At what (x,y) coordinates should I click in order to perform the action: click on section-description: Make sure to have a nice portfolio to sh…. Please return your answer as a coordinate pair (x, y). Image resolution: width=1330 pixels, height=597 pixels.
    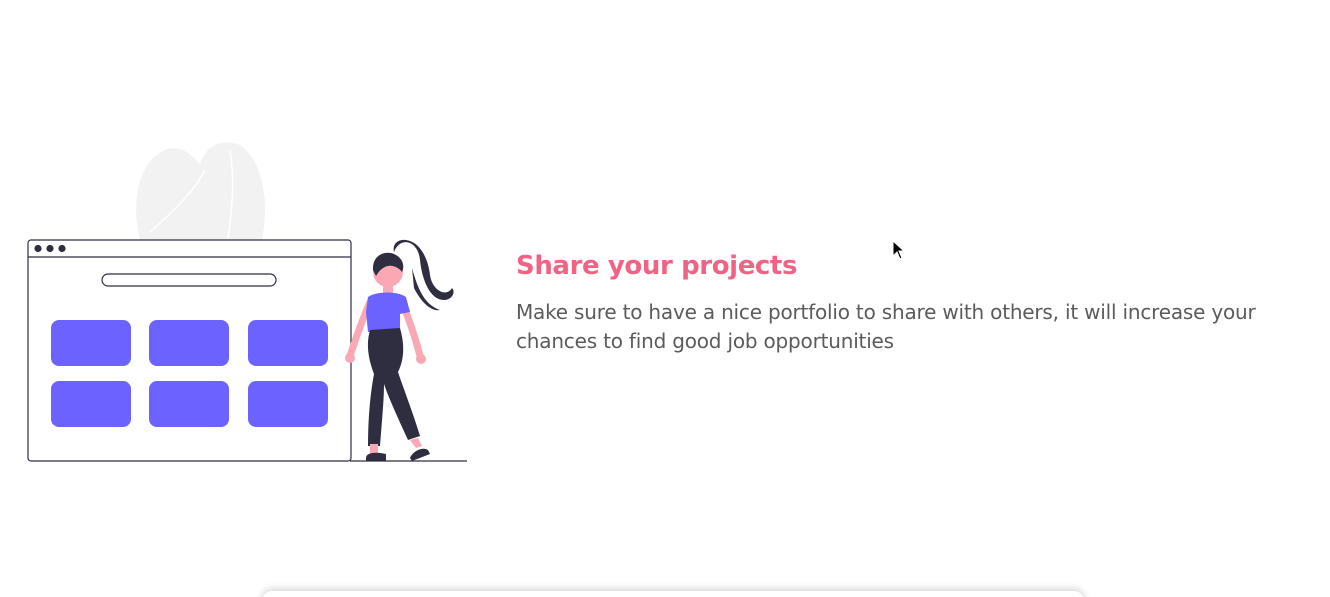
    Looking at the image, I should click on (886, 326).